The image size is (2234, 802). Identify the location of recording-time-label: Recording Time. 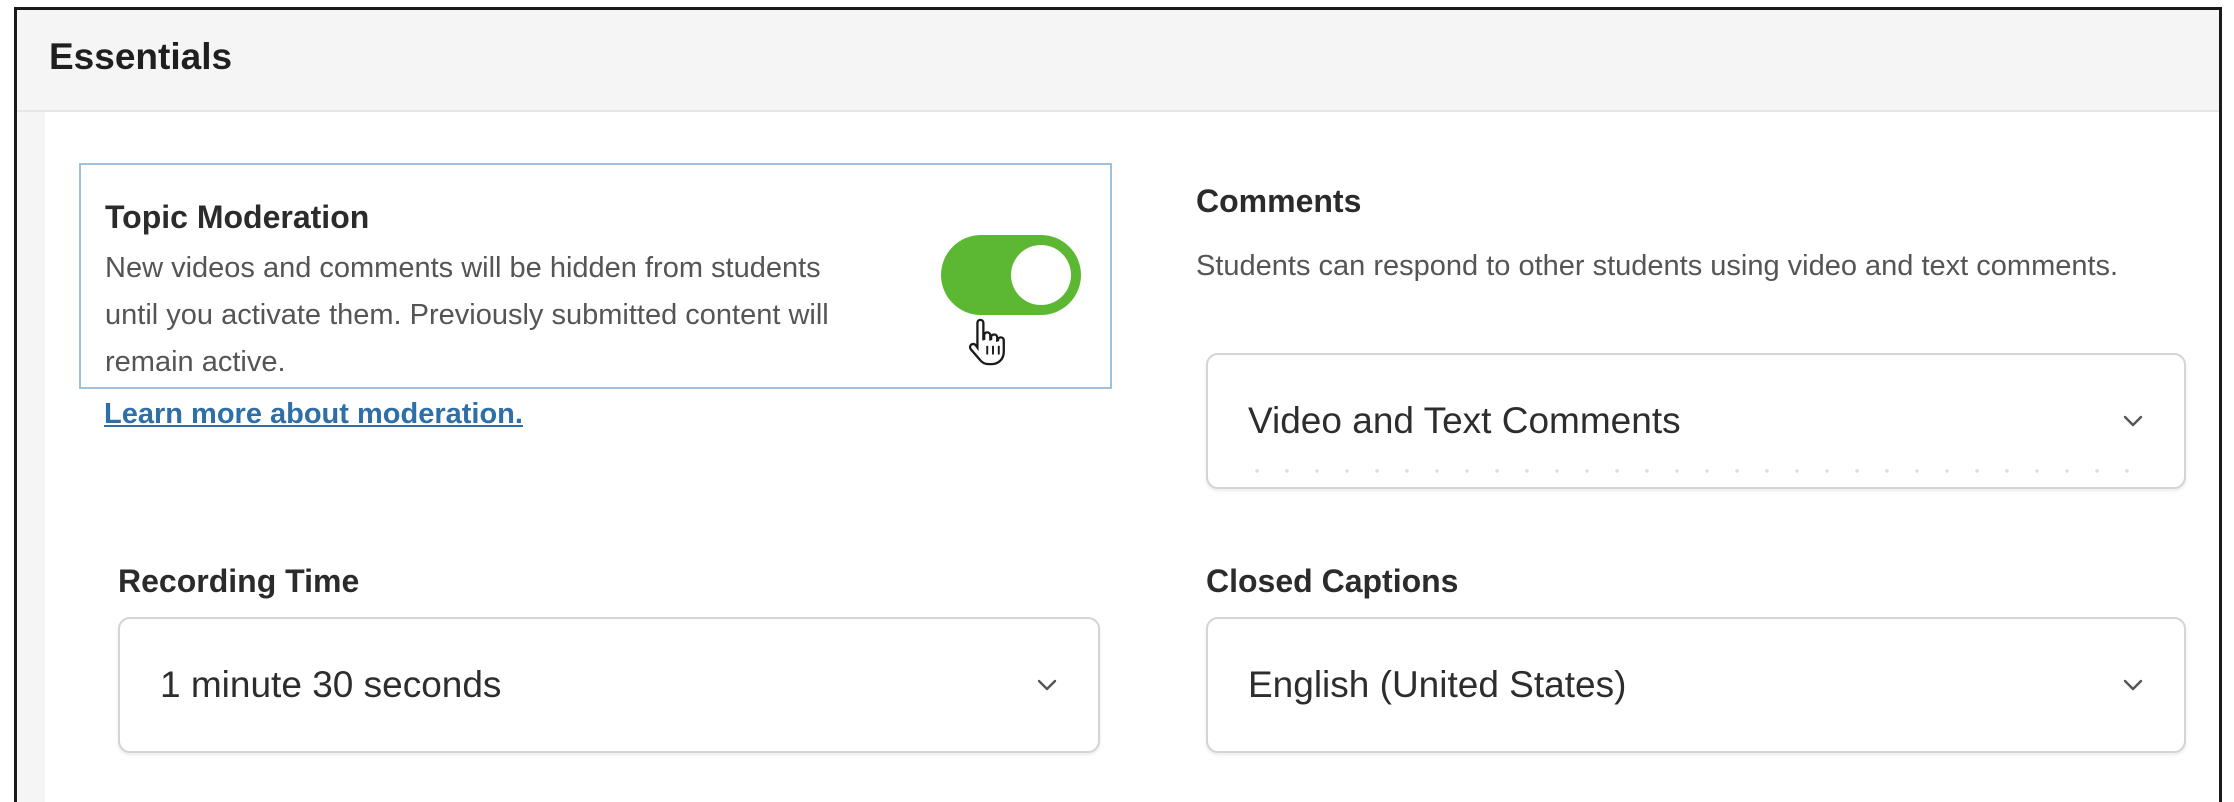
(239, 581).